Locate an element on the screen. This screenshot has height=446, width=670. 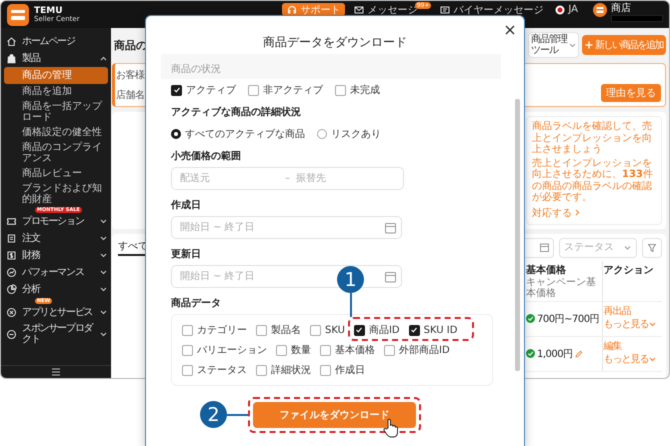
checkbox: 商品ID is located at coordinates (377, 330).